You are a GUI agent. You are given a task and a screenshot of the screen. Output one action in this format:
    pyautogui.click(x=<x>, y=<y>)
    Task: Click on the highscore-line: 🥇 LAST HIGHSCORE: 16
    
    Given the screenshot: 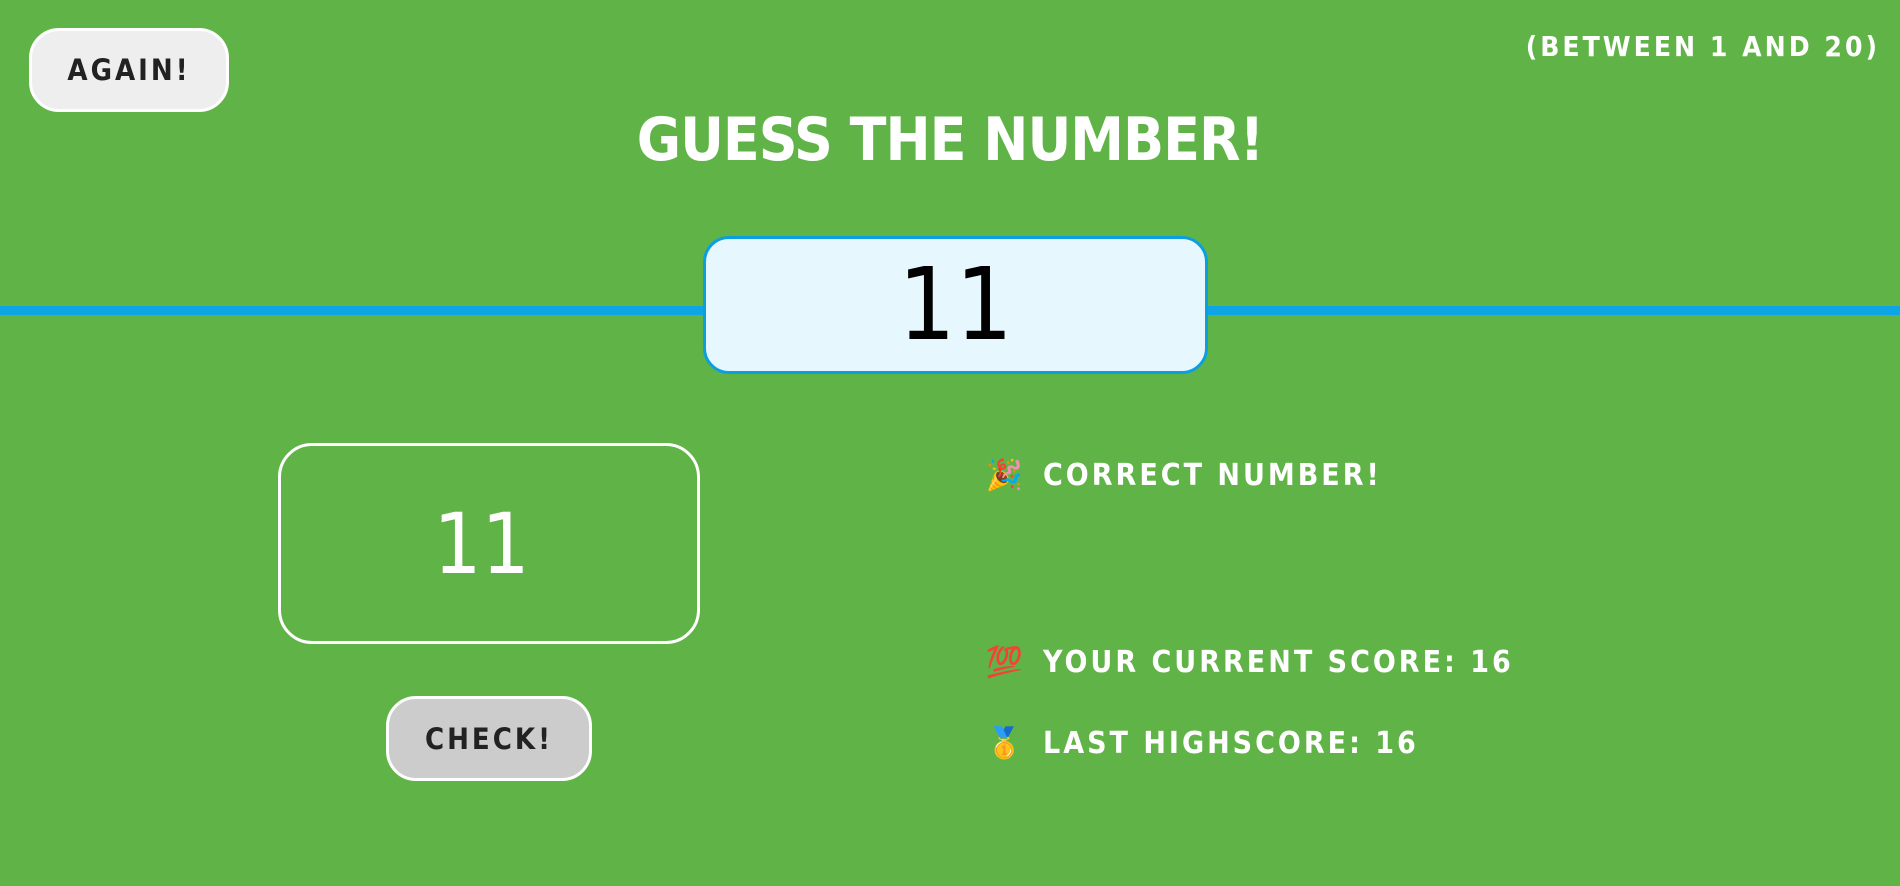 What is the action you would take?
    pyautogui.click(x=1202, y=743)
    